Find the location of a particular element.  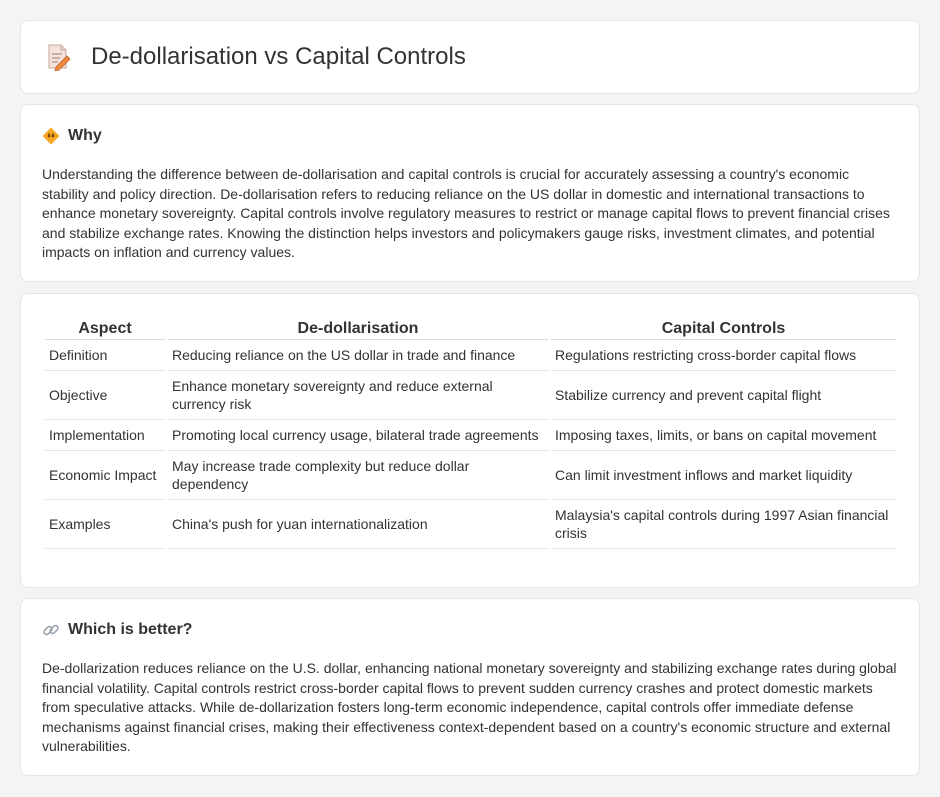

why-title: Why is located at coordinates (85, 135).